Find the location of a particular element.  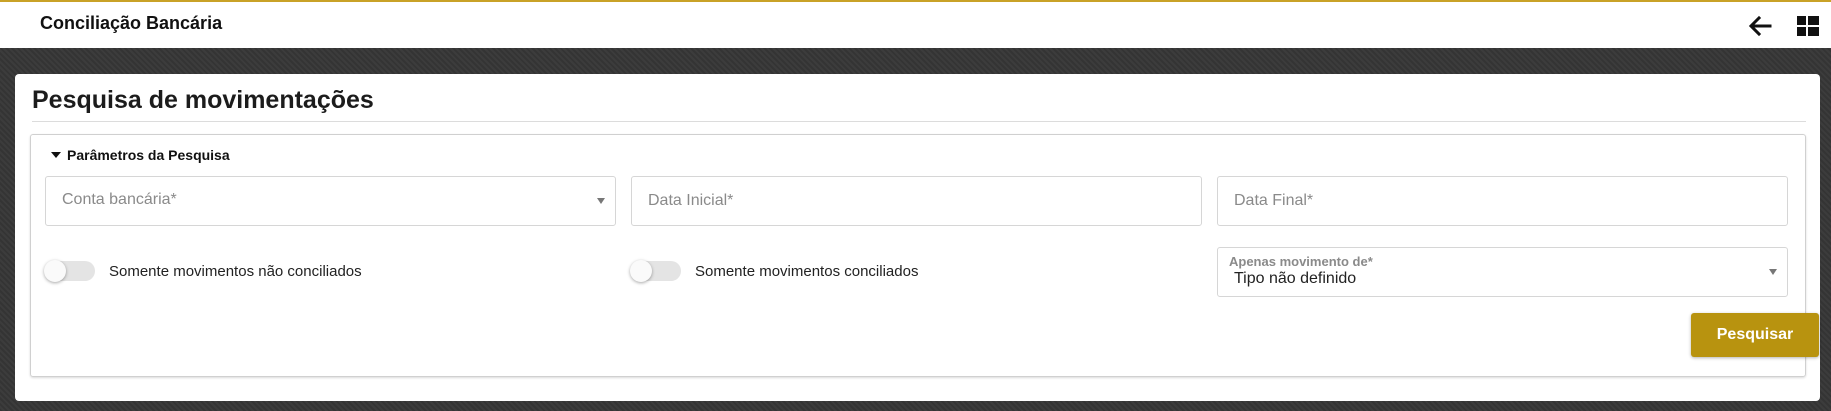

caret-down-icon is located at coordinates (56, 155).